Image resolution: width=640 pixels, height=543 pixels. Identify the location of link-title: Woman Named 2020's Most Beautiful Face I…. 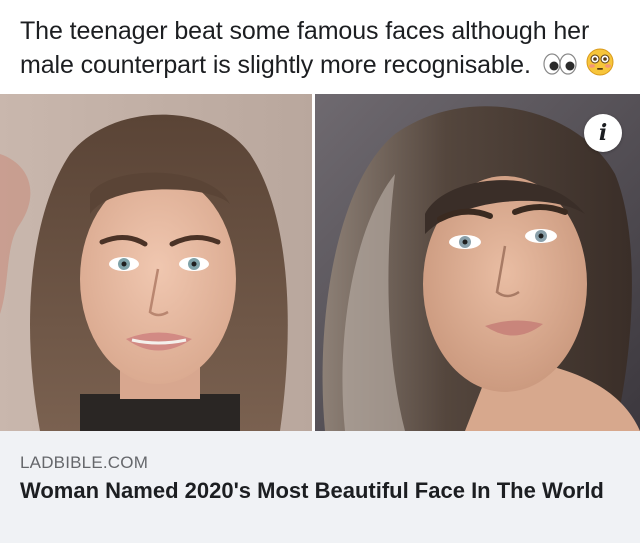
(315, 490).